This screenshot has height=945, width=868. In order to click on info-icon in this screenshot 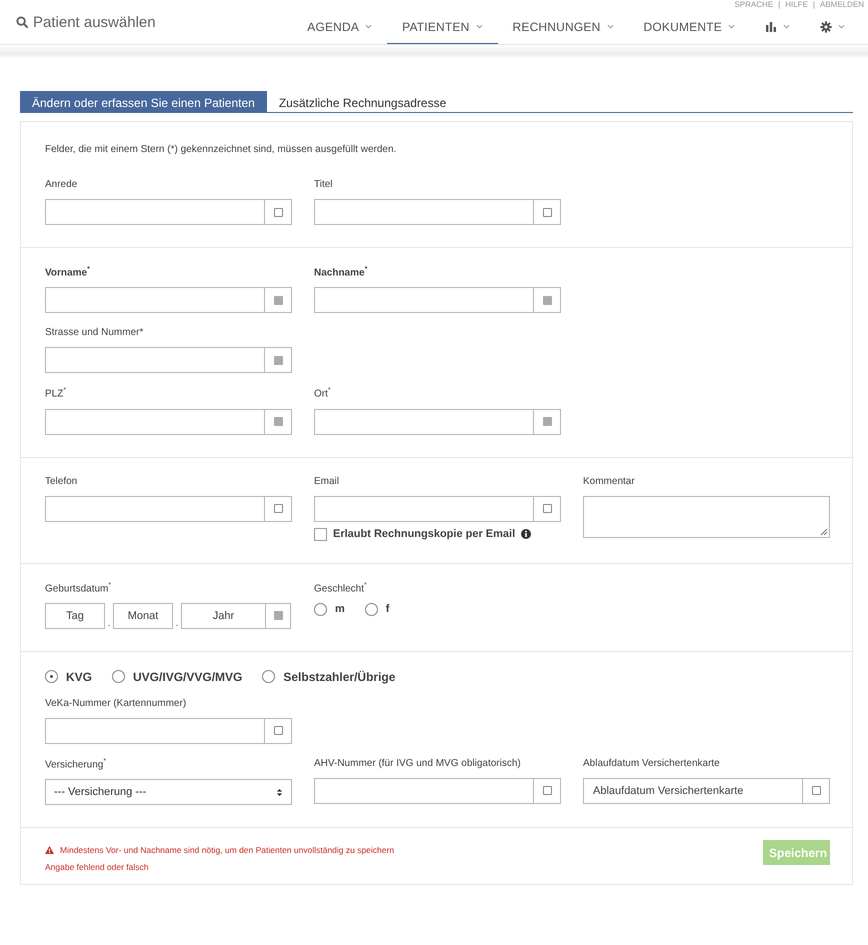, I will do `click(526, 534)`.